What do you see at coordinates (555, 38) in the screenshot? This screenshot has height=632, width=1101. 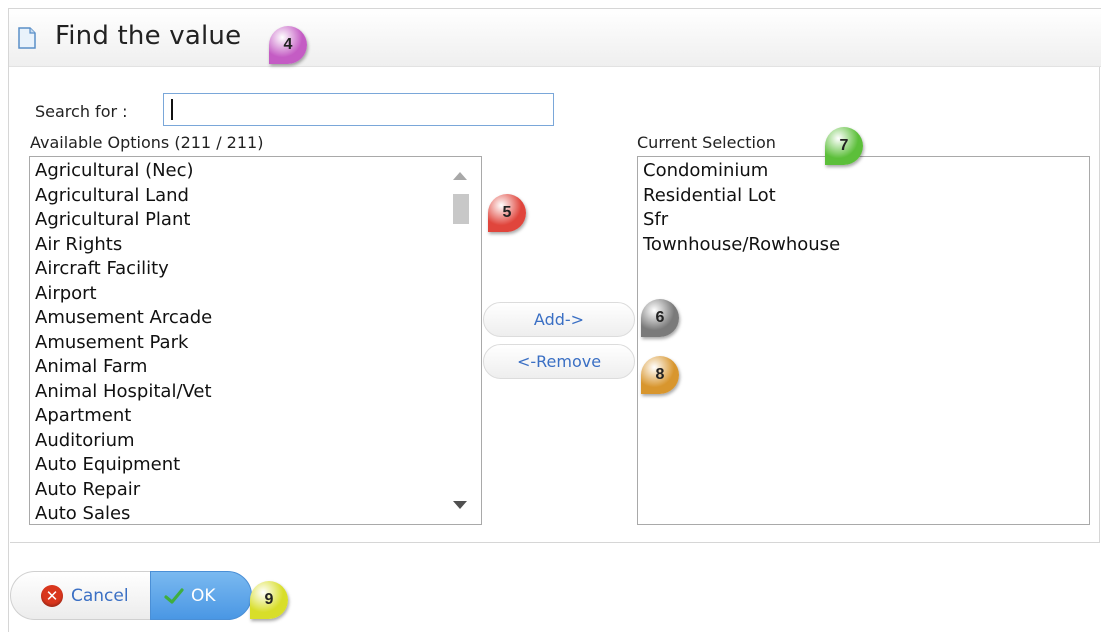 I see `dialog-titlebar: Find the value` at bounding box center [555, 38].